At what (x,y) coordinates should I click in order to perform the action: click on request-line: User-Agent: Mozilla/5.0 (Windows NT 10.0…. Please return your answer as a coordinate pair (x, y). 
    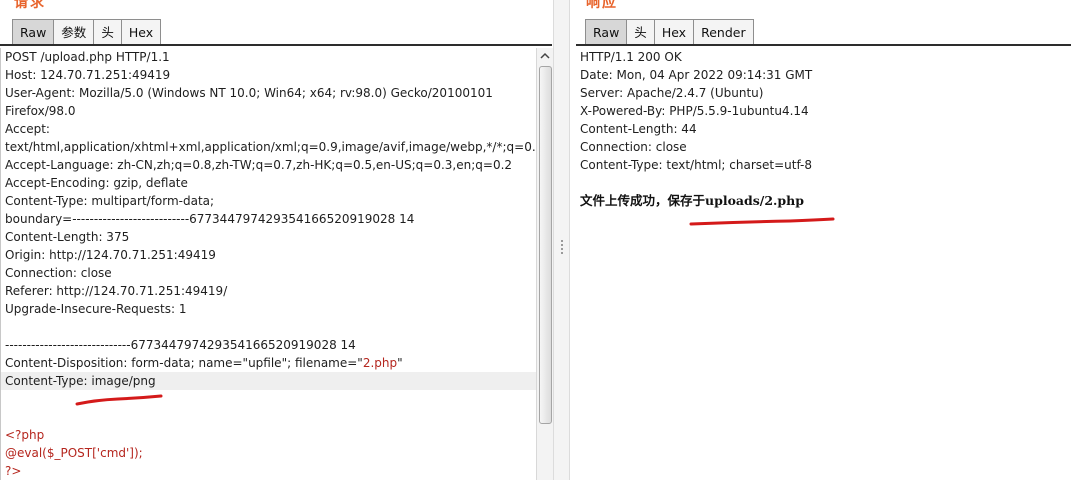
    Looking at the image, I should click on (249, 93).